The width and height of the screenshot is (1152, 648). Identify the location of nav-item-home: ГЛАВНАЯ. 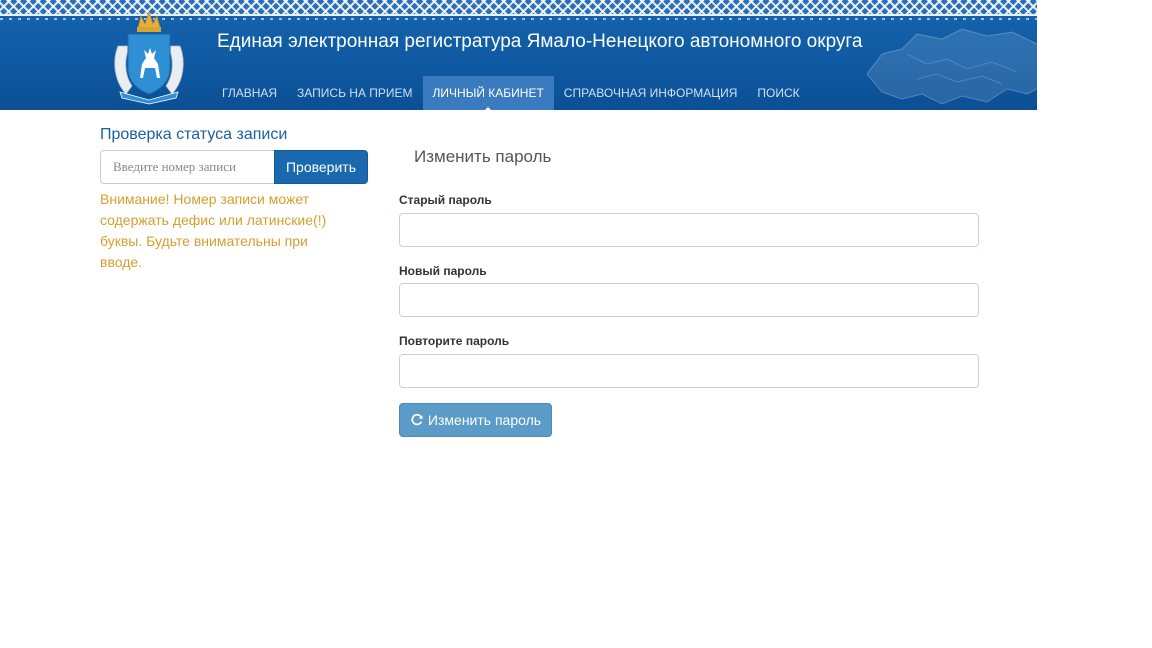
(249, 93).